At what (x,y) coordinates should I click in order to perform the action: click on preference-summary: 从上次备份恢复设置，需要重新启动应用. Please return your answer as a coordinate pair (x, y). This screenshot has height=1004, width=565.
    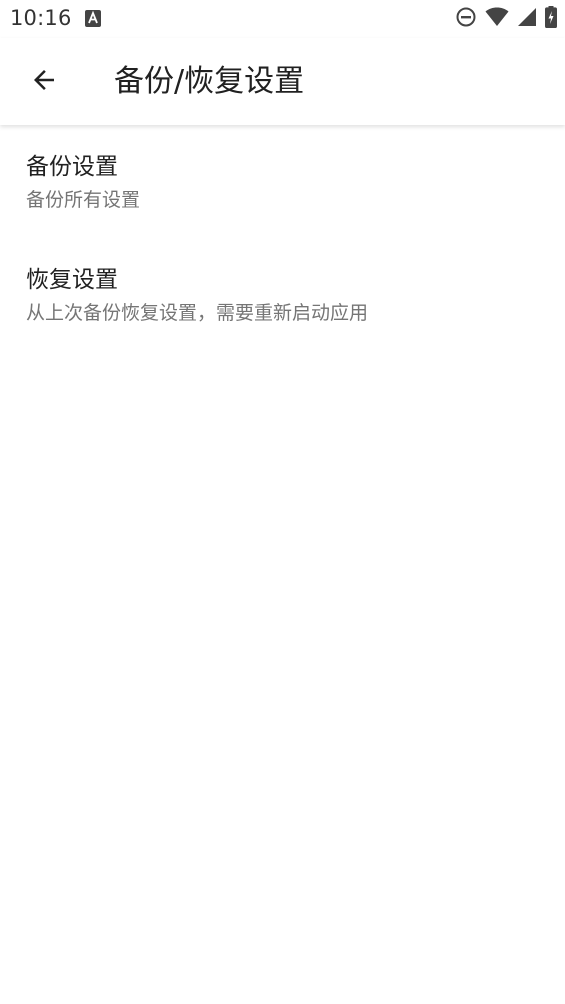
    Looking at the image, I should click on (197, 313).